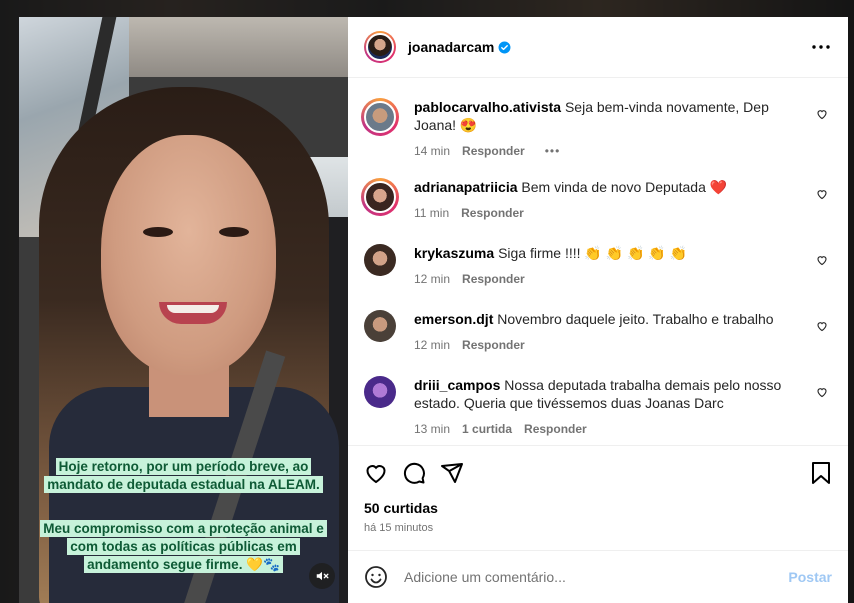  Describe the element at coordinates (598, 47) in the screenshot. I see `post-header: joanadarcam` at that location.